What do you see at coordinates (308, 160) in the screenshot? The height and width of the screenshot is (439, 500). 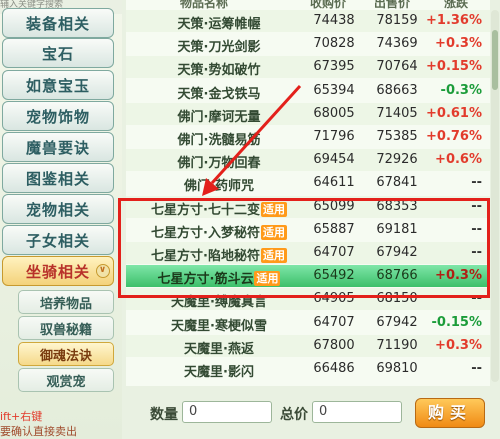 I see `table-row: 佛门·万物回春 69454 72926 +0.6%` at bounding box center [308, 160].